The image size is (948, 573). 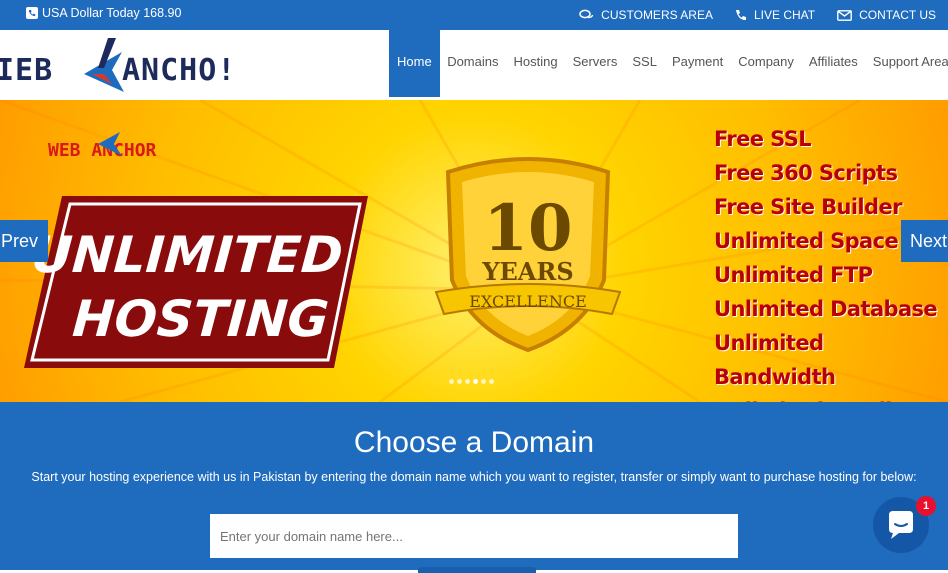 I want to click on nav-servers: Servers, so click(x=595, y=64).